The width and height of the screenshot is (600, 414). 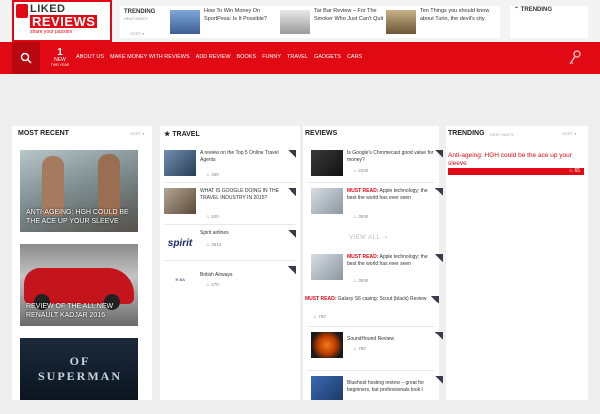 I want to click on british-airways-logo-icon: ≋ BA, so click(x=180, y=279).